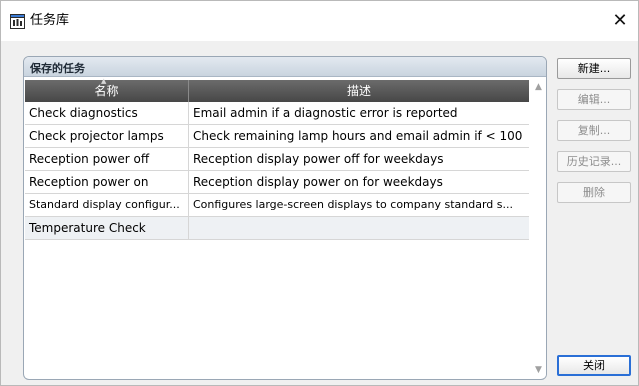  Describe the element at coordinates (107, 228) in the screenshot. I see `task-name-cell: Temperature Check` at that location.